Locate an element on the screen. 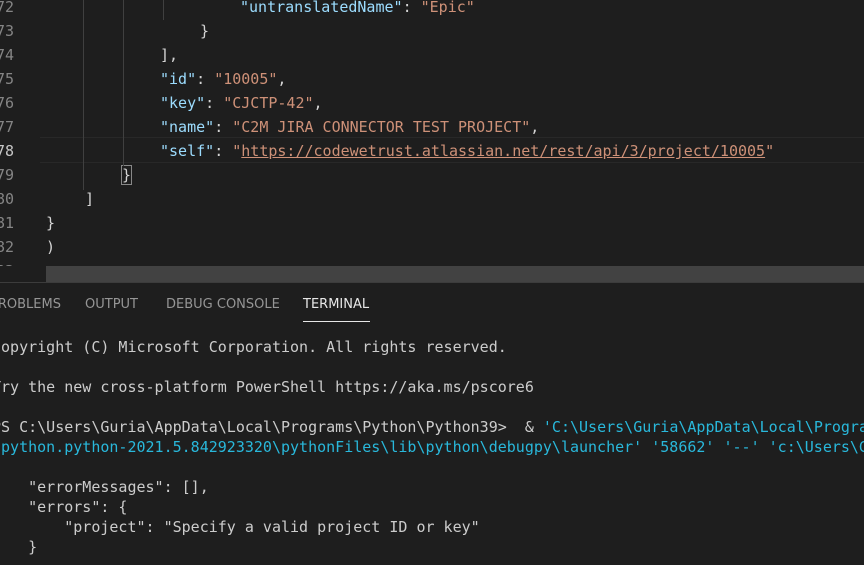 The height and width of the screenshot is (565, 864). punctuation: ) is located at coordinates (51, 247).